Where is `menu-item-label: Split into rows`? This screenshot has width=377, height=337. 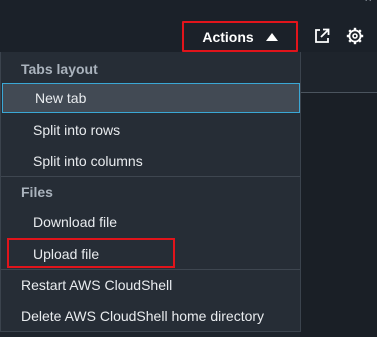
menu-item-label: Split into rows is located at coordinates (77, 130).